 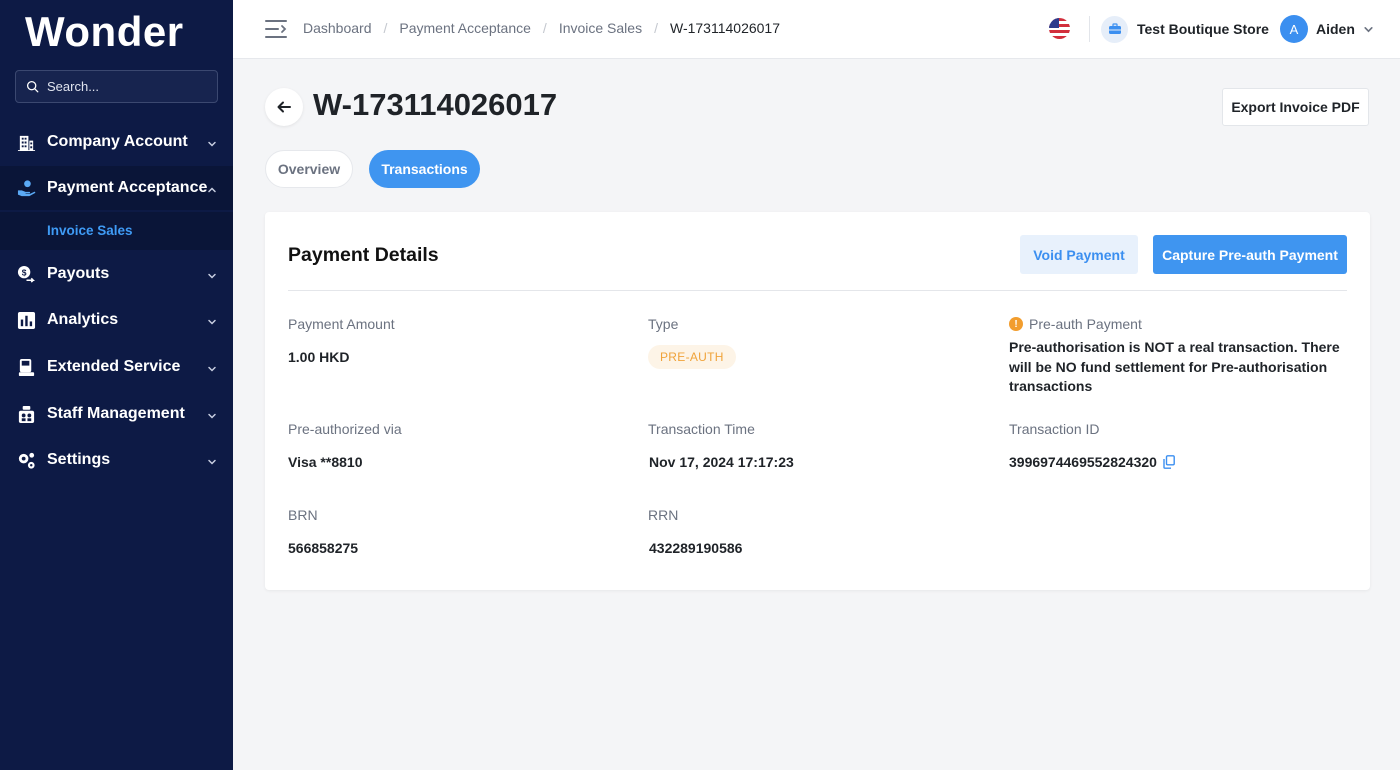 I want to click on sidebar-item-payment-acceptance: Payment Acceptance, so click(x=116, y=188).